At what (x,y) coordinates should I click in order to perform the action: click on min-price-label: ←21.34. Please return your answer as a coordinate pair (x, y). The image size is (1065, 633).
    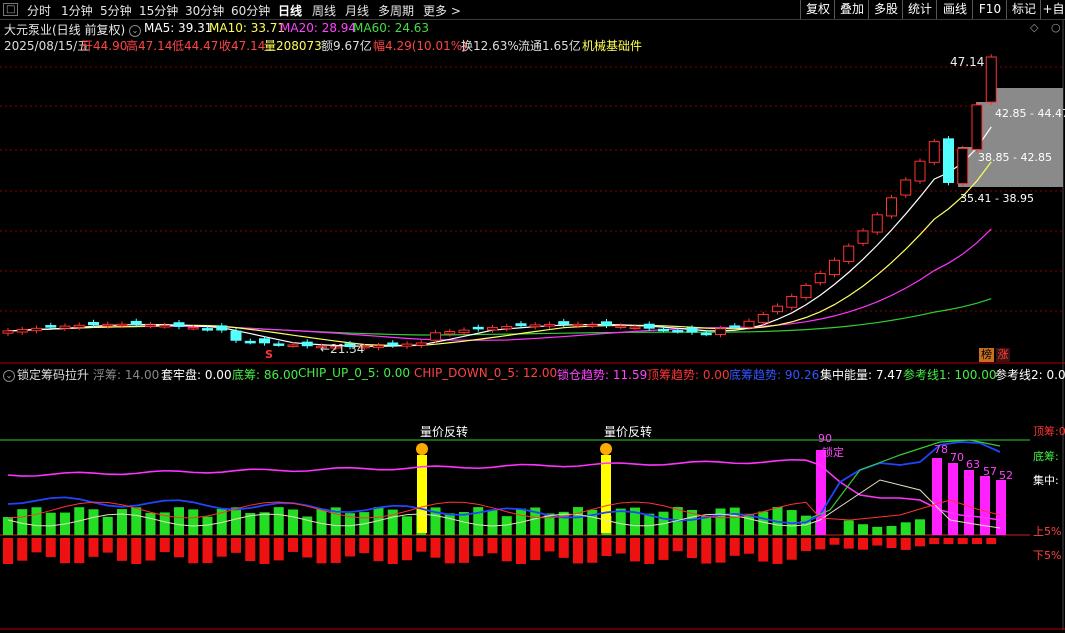
    Looking at the image, I should click on (342, 349).